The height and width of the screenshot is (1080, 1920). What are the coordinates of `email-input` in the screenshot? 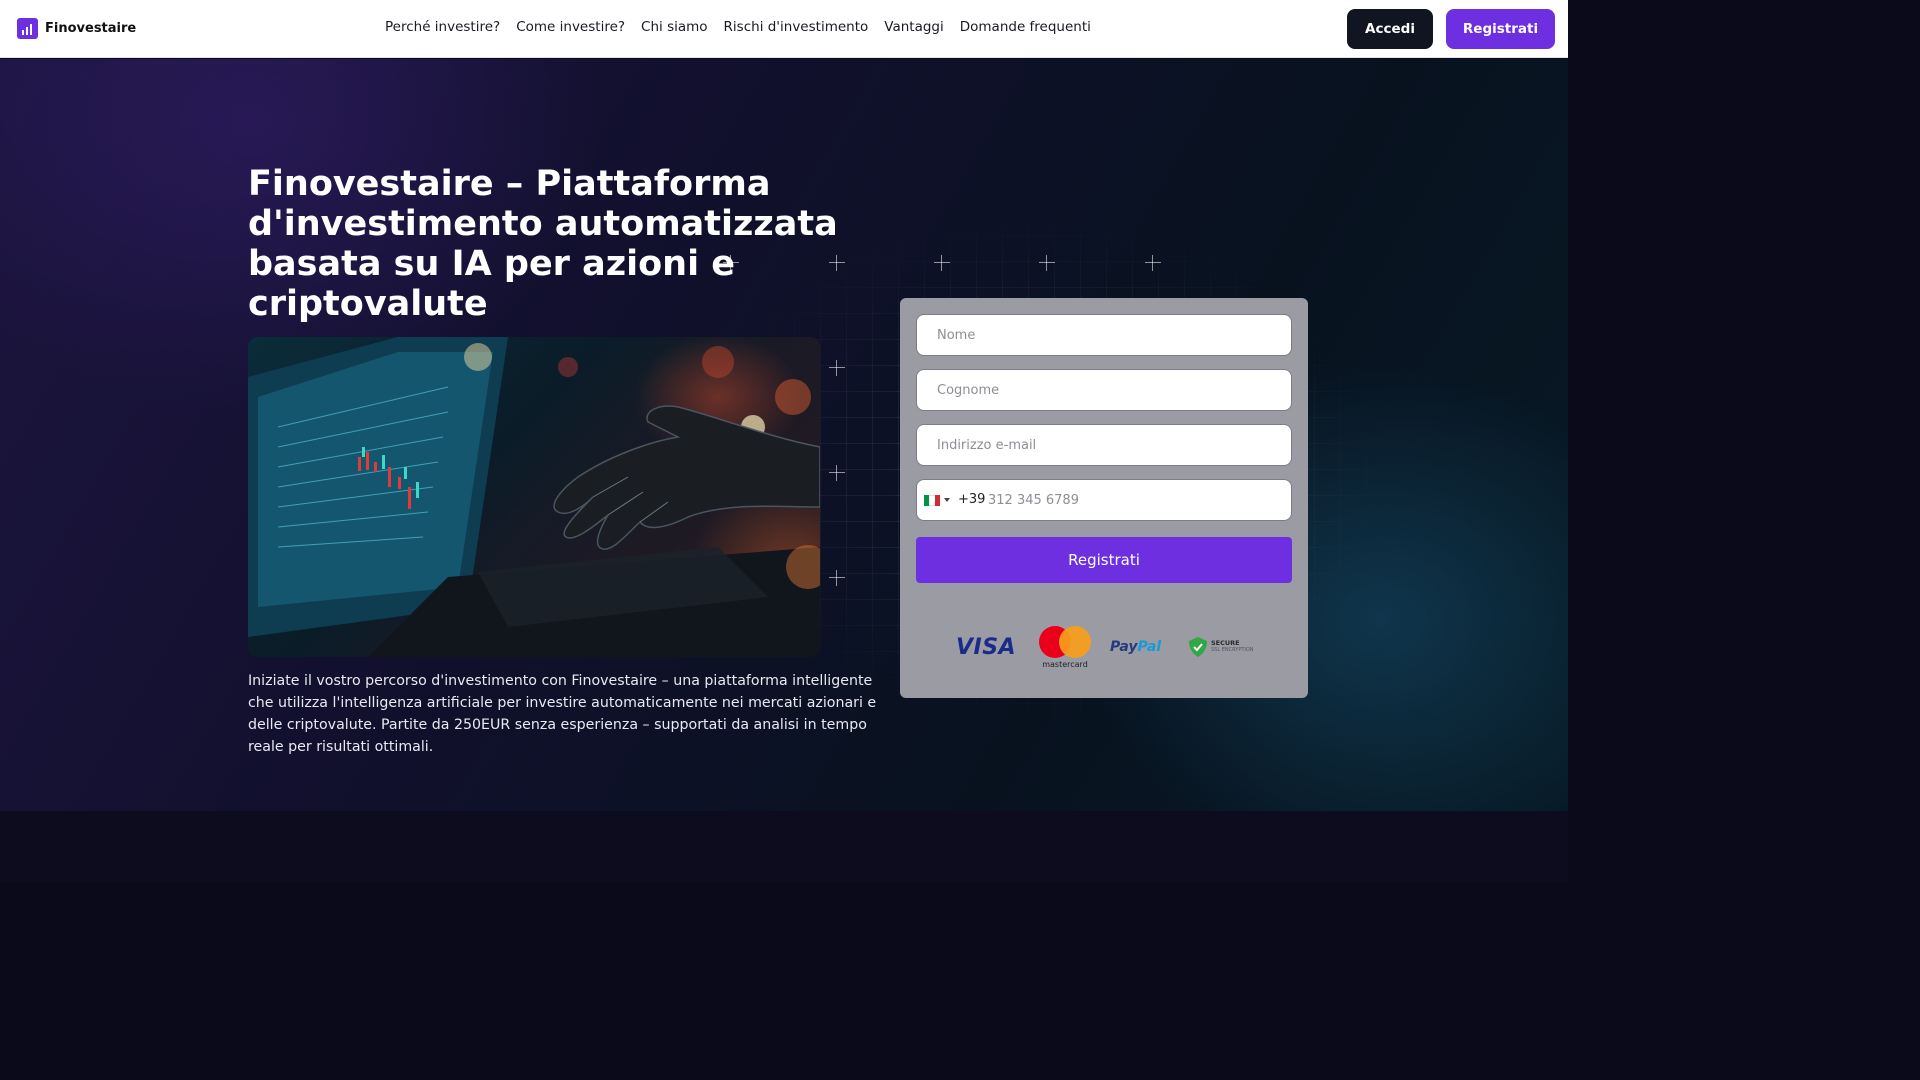 It's located at (1104, 445).